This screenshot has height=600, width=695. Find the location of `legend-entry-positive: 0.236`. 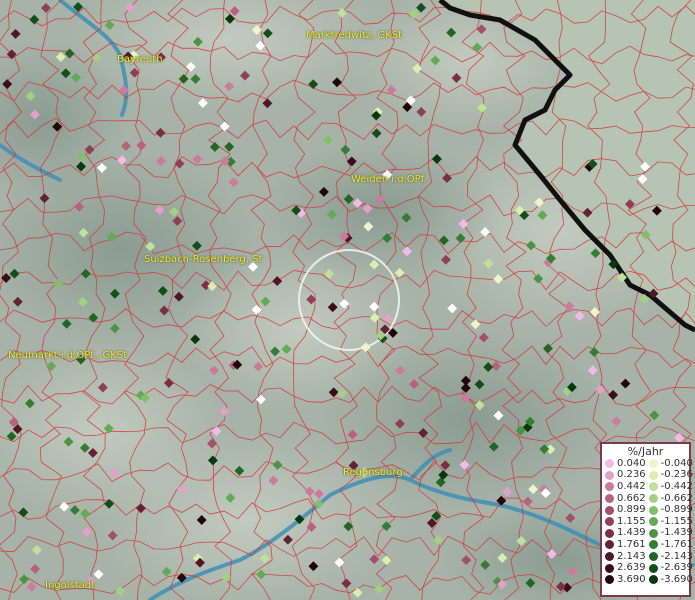

legend-entry-positive: 0.236 is located at coordinates (624, 475).